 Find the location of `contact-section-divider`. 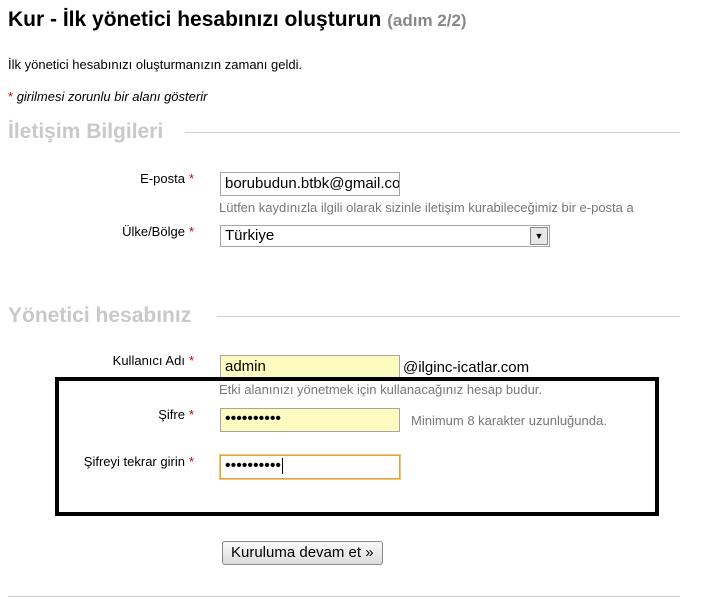

contact-section-divider is located at coordinates (432, 132).